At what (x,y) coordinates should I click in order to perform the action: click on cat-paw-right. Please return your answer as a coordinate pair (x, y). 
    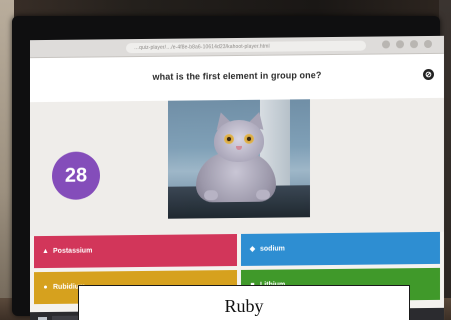
    Looking at the image, I should click on (263, 194).